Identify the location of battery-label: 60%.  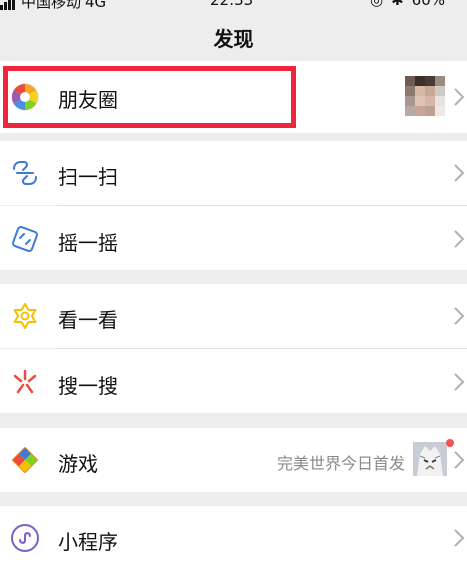
(428, 4).